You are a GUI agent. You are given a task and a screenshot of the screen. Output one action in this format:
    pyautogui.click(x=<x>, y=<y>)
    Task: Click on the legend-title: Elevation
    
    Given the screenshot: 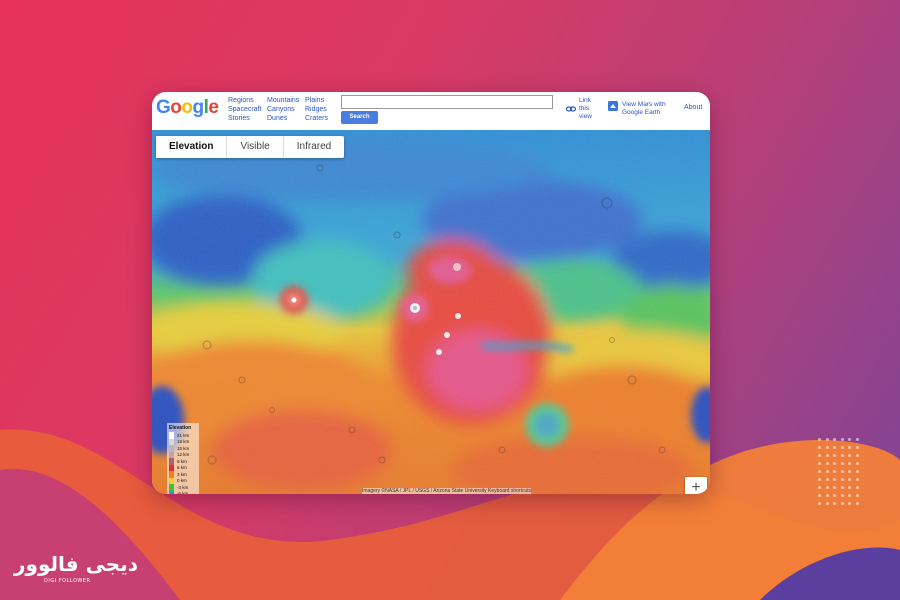 What is the action you would take?
    pyautogui.click(x=180, y=428)
    